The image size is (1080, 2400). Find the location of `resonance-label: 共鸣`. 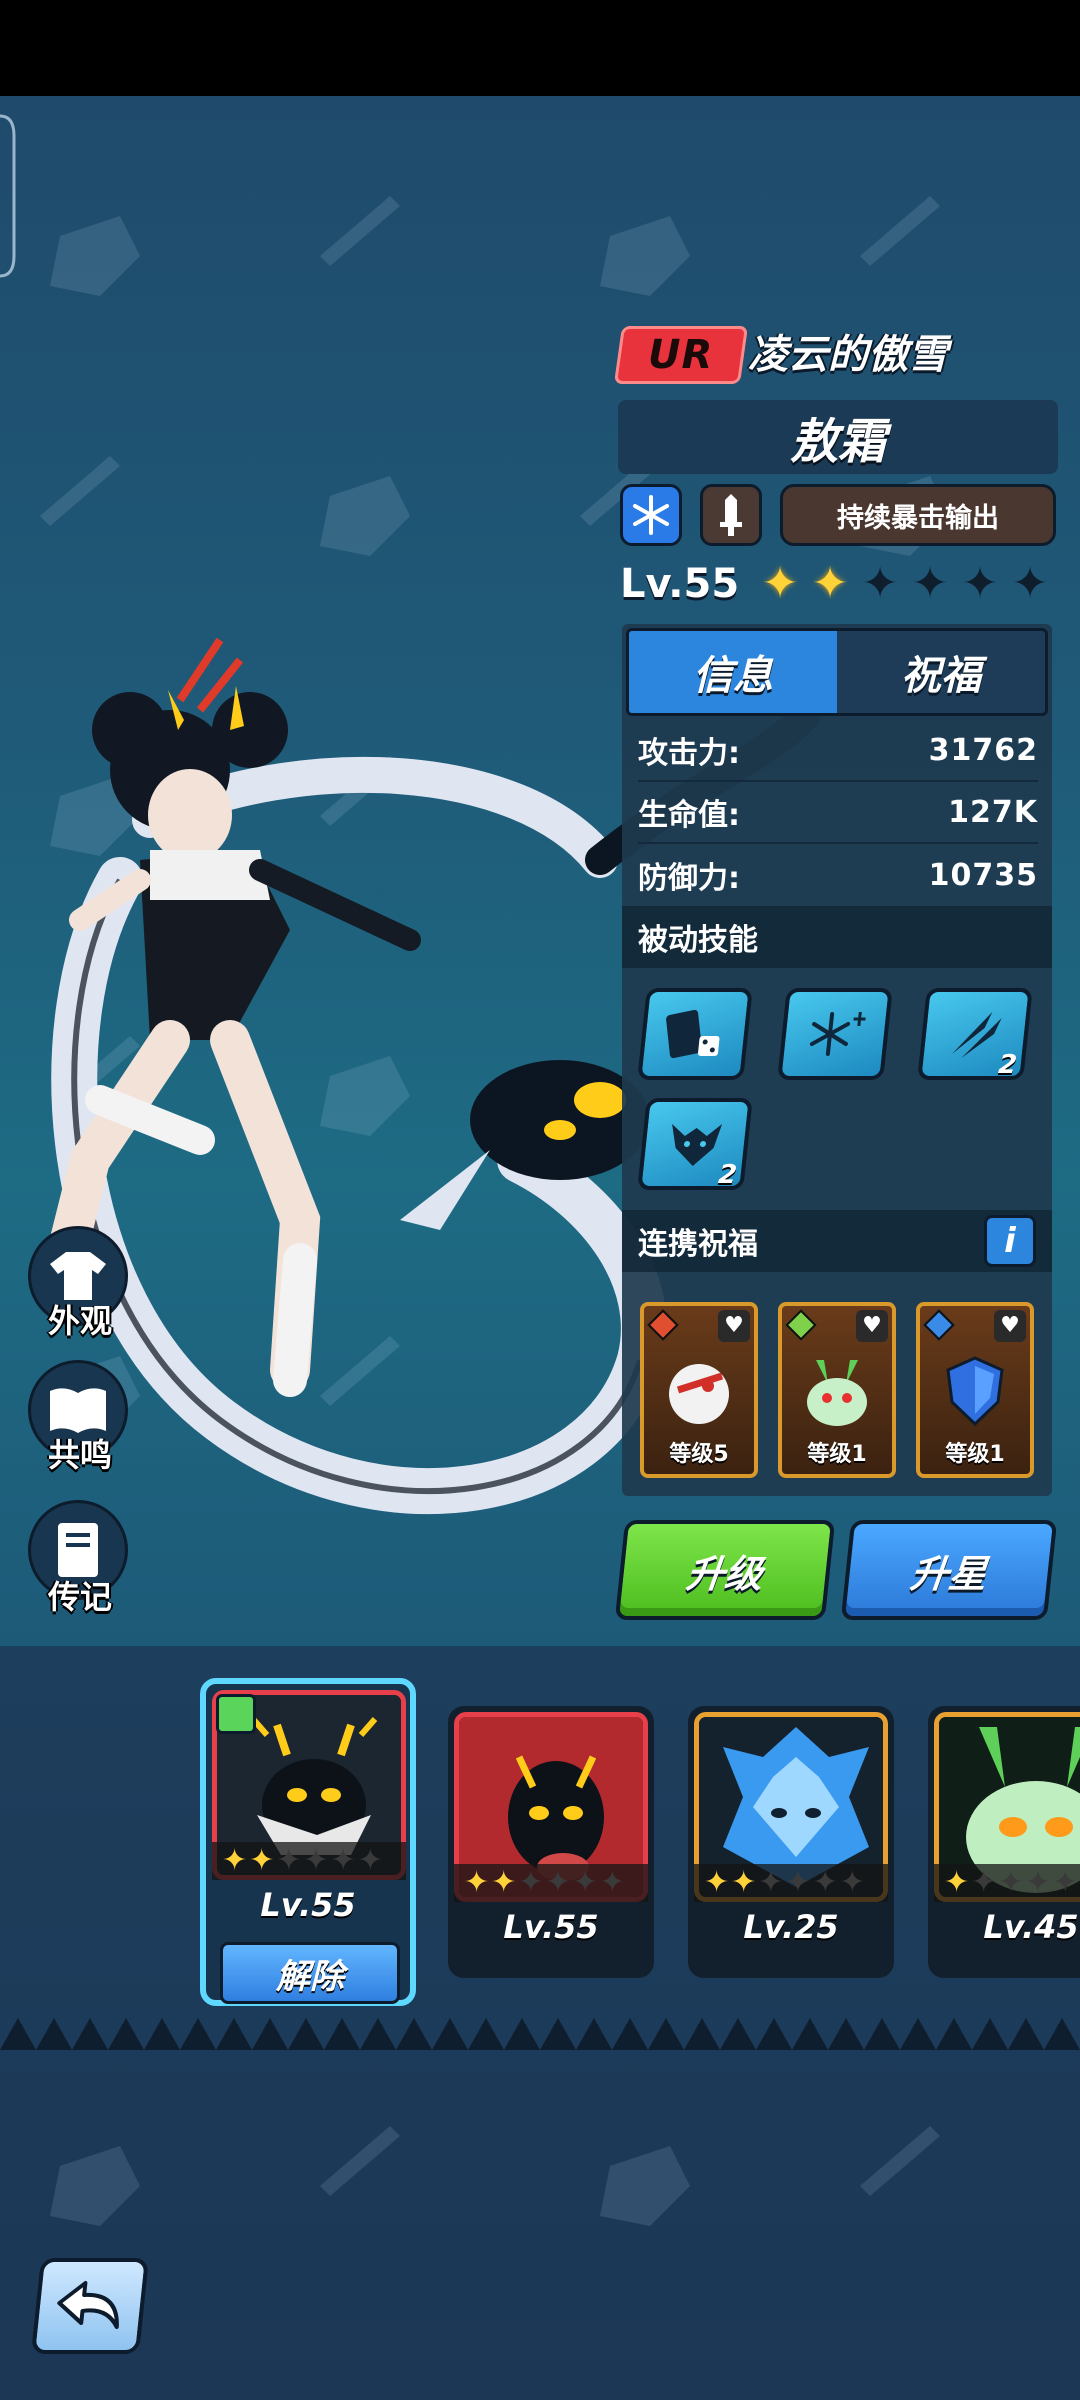

resonance-label: 共鸣 is located at coordinates (79, 1455).